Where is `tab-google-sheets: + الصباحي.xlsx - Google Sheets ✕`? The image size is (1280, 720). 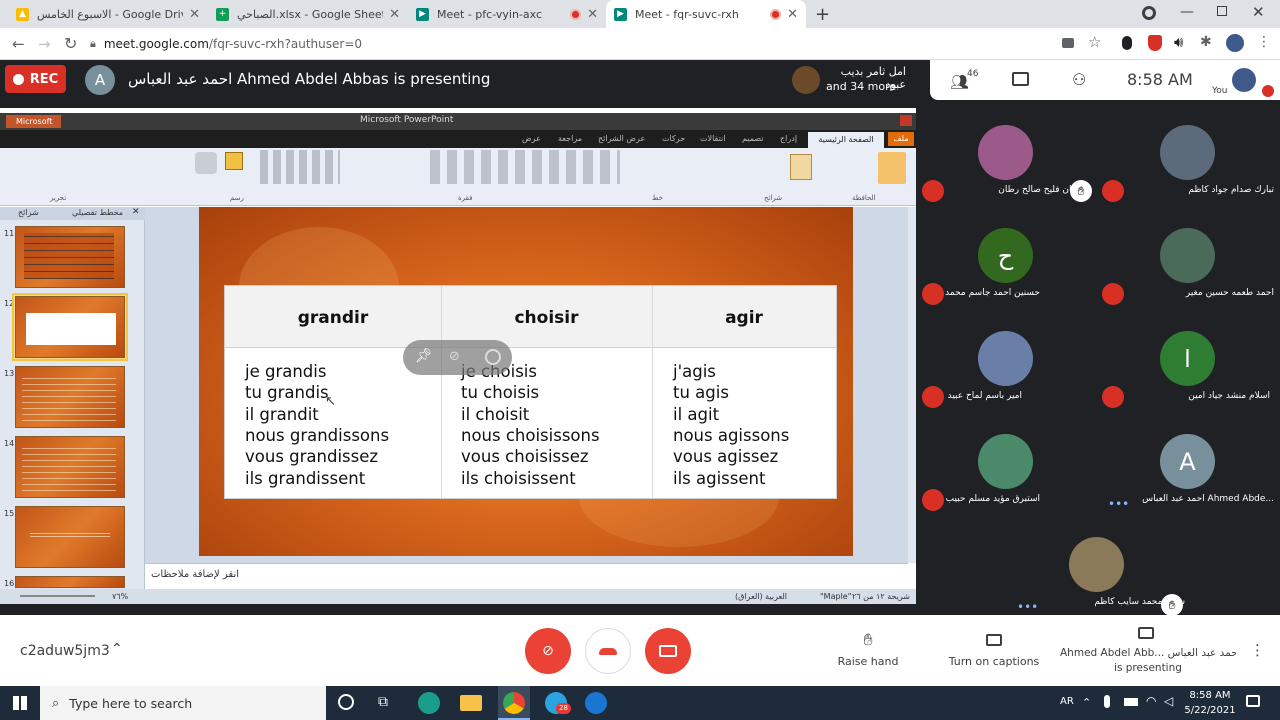 tab-google-sheets: + الصباحي.xlsx - Google Sheets ✕ is located at coordinates (308, 14).